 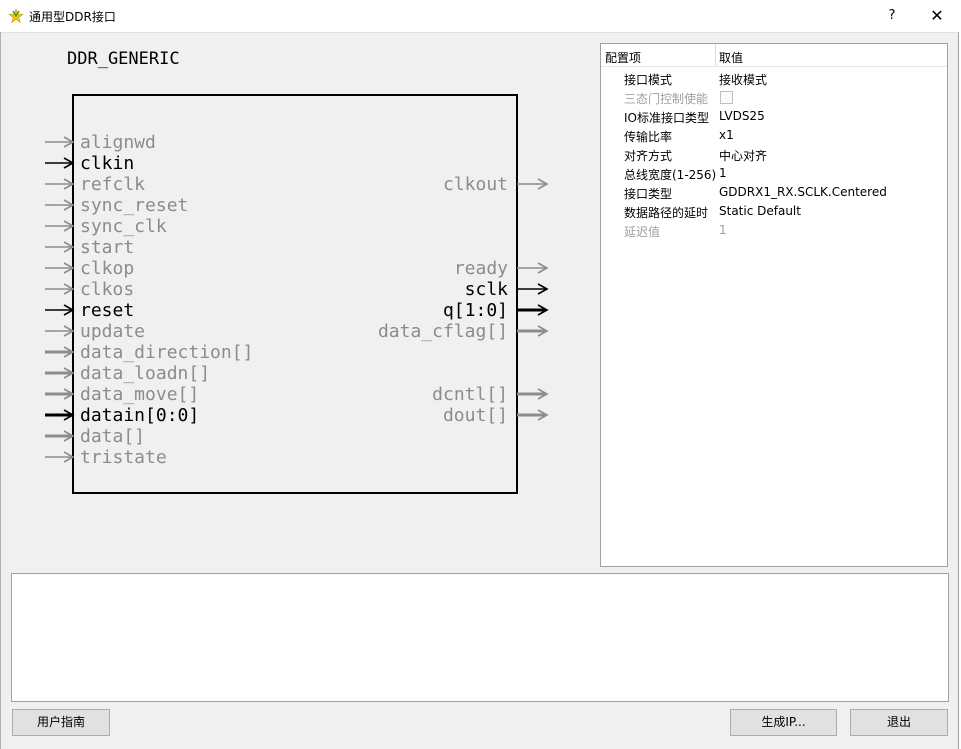 I want to click on input-pin-label: data_direction[], so click(x=166, y=352).